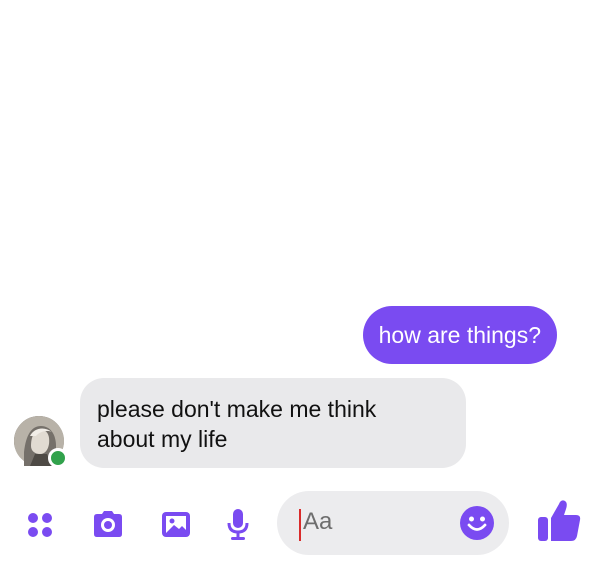  Describe the element at coordinates (477, 523) in the screenshot. I see `emoji-icon` at that location.